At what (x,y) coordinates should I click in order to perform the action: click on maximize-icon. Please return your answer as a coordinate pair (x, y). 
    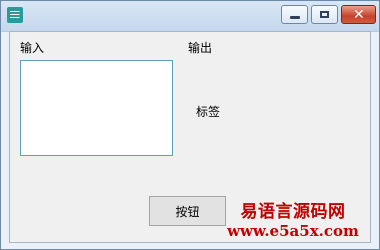
    Looking at the image, I should click on (324, 14).